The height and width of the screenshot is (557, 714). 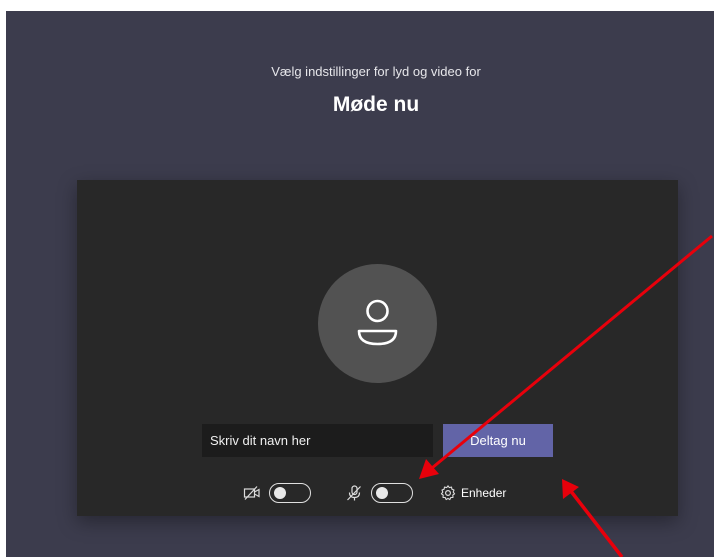 I want to click on microphone-toggle, so click(x=392, y=493).